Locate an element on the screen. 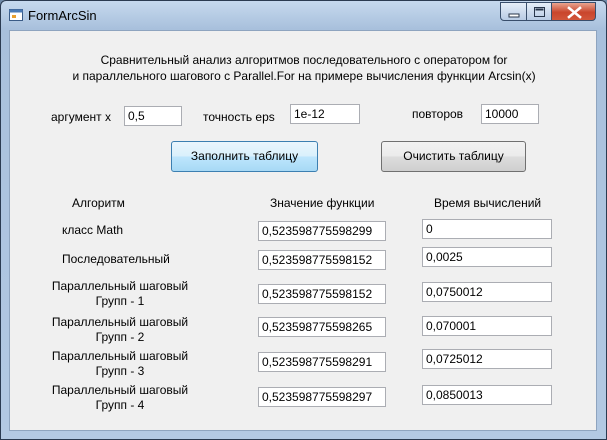  row-label-parallel-1: Параллельный шаговый Групп - 1 is located at coordinates (120, 294).